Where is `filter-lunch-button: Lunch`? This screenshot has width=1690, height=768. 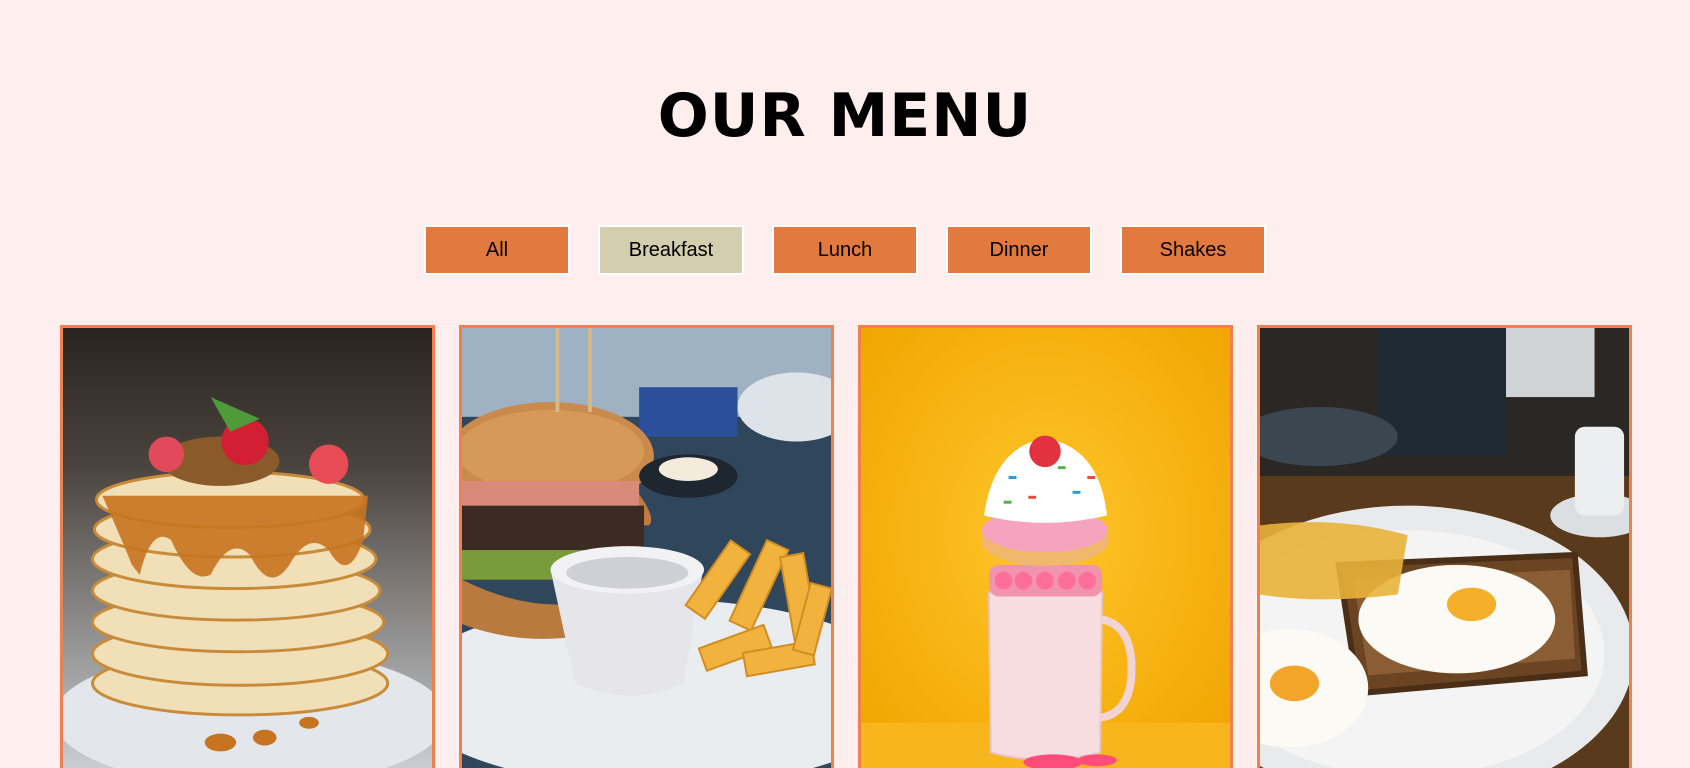
filter-lunch-button: Lunch is located at coordinates (845, 250).